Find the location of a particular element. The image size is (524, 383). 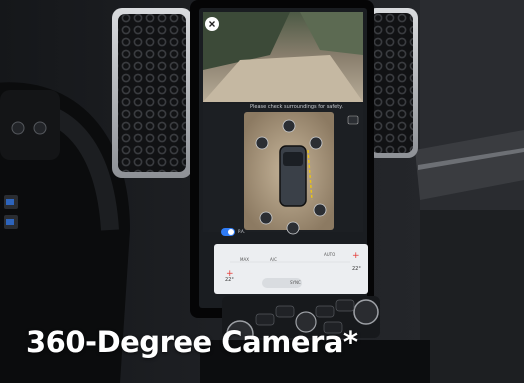

camera-rear-left-button is located at coordinates (266, 218).